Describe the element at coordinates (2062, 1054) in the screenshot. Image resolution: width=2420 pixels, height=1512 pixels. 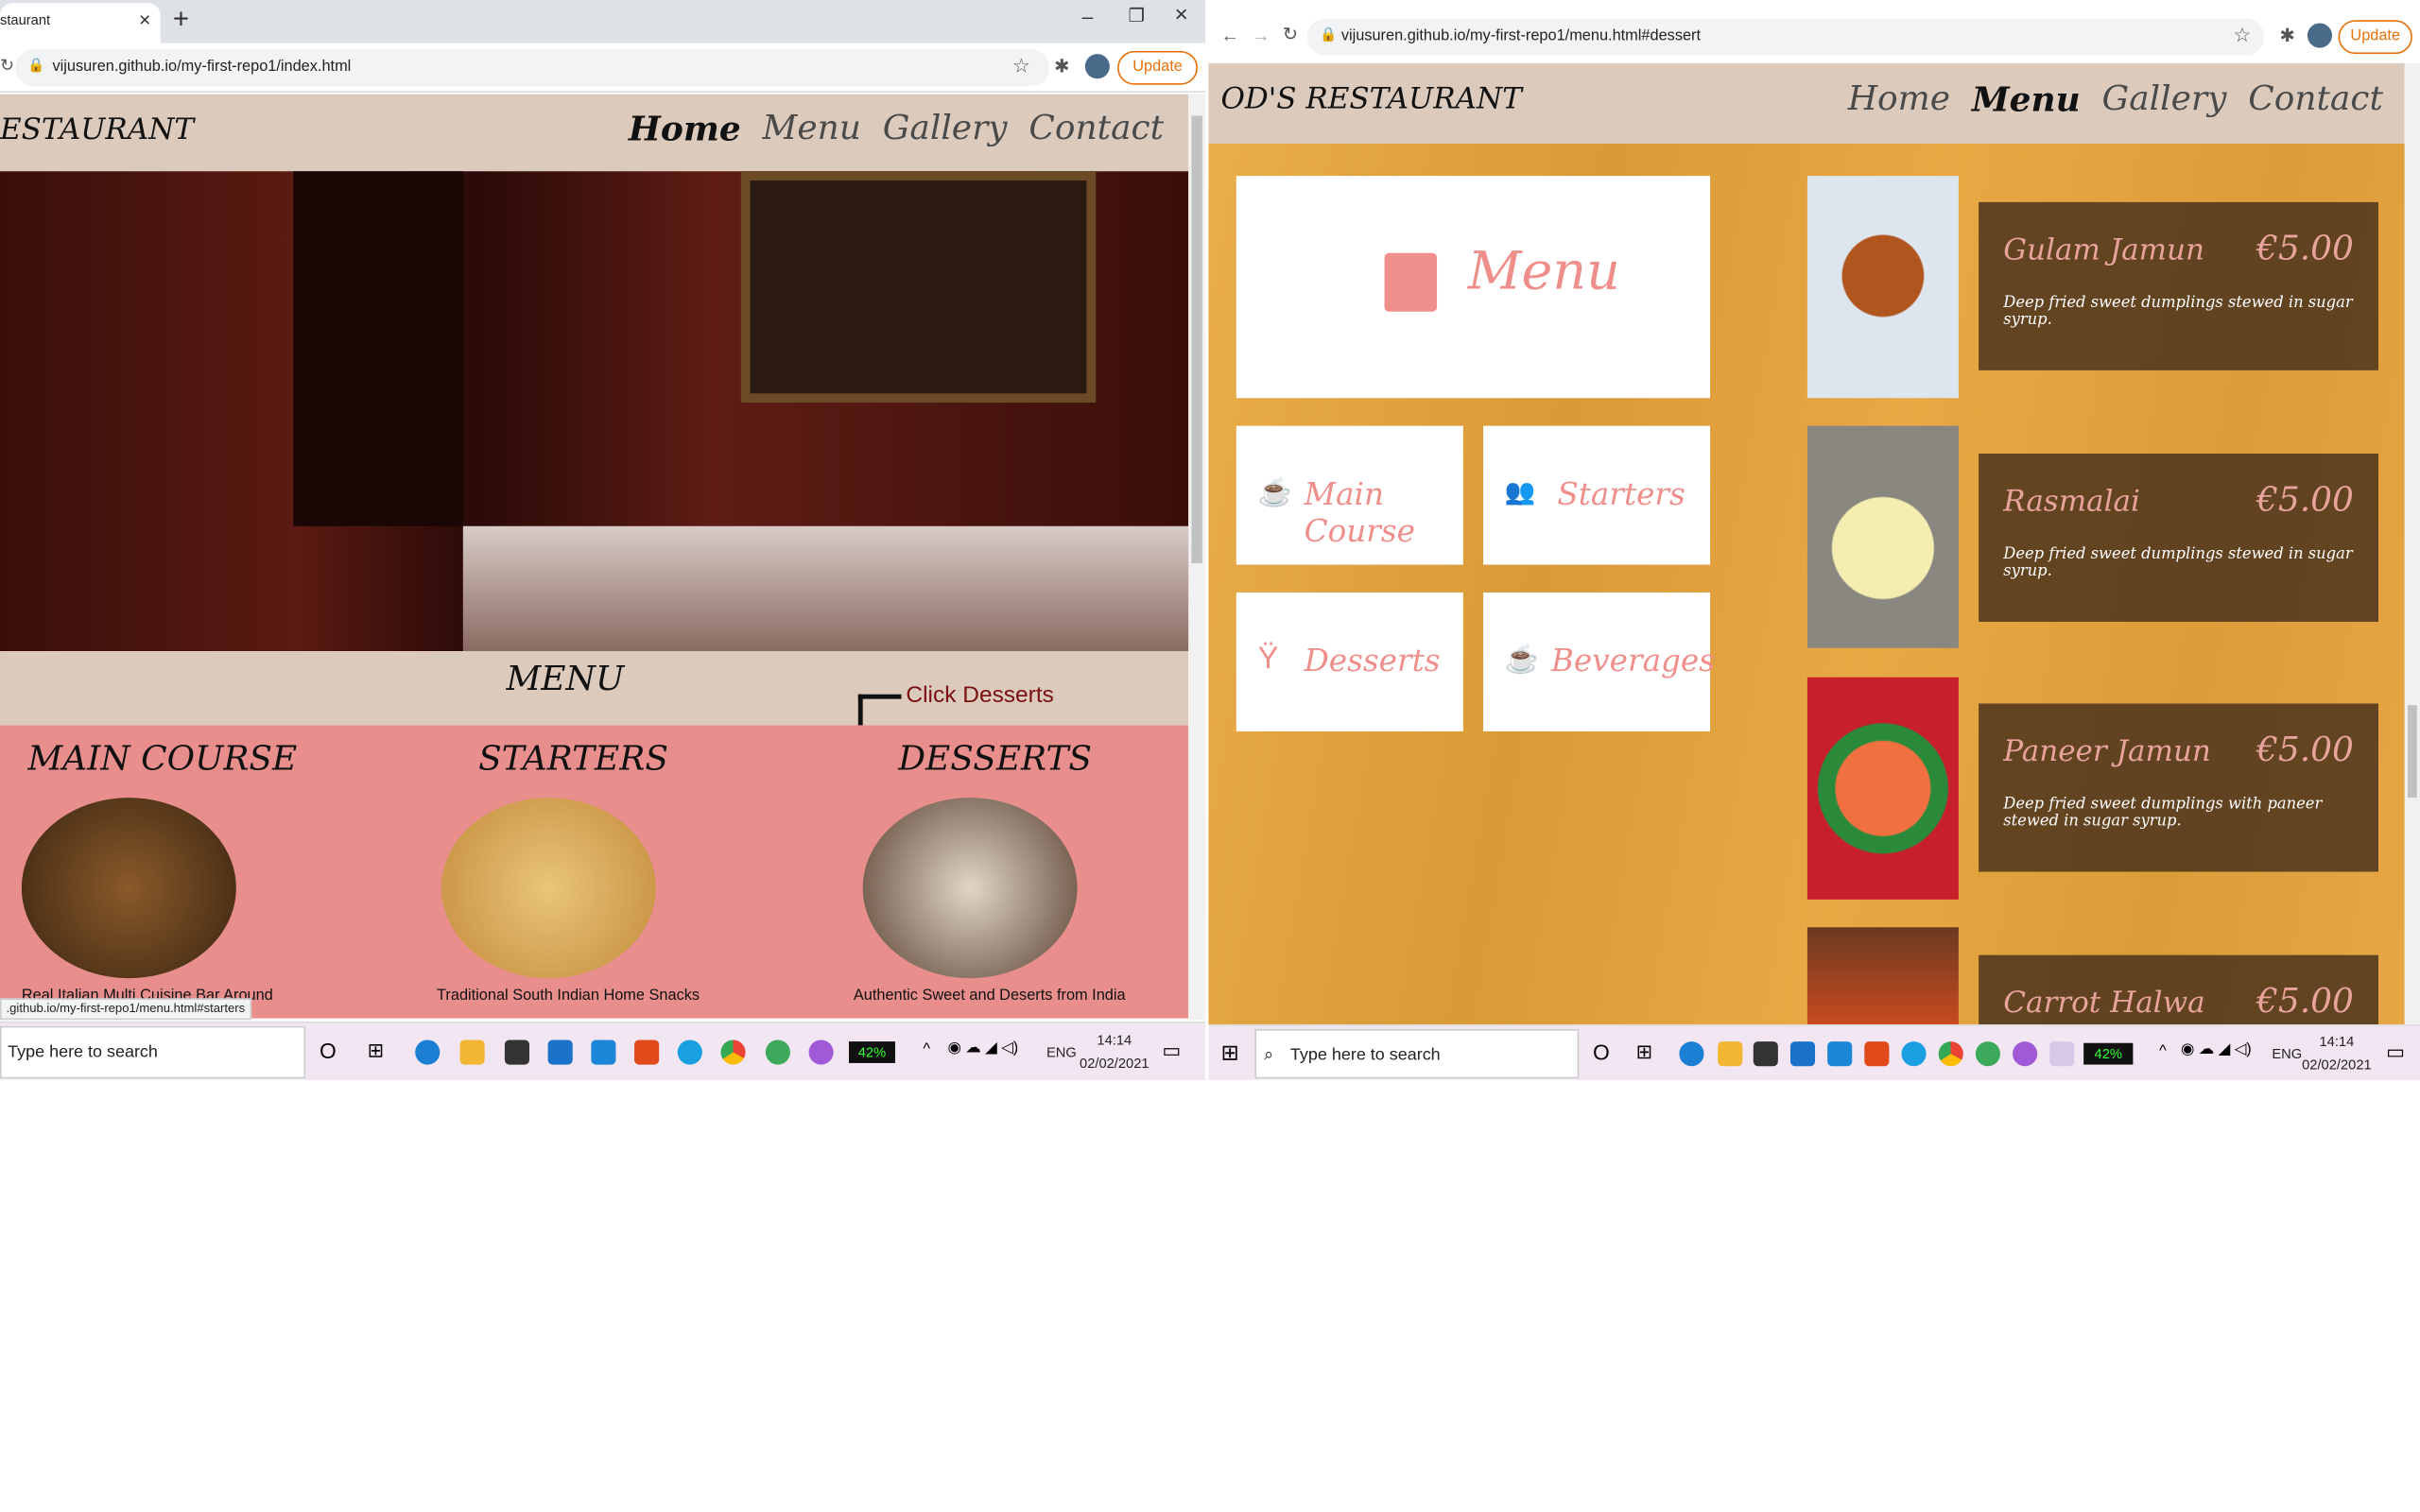
I see `feather-icon` at that location.